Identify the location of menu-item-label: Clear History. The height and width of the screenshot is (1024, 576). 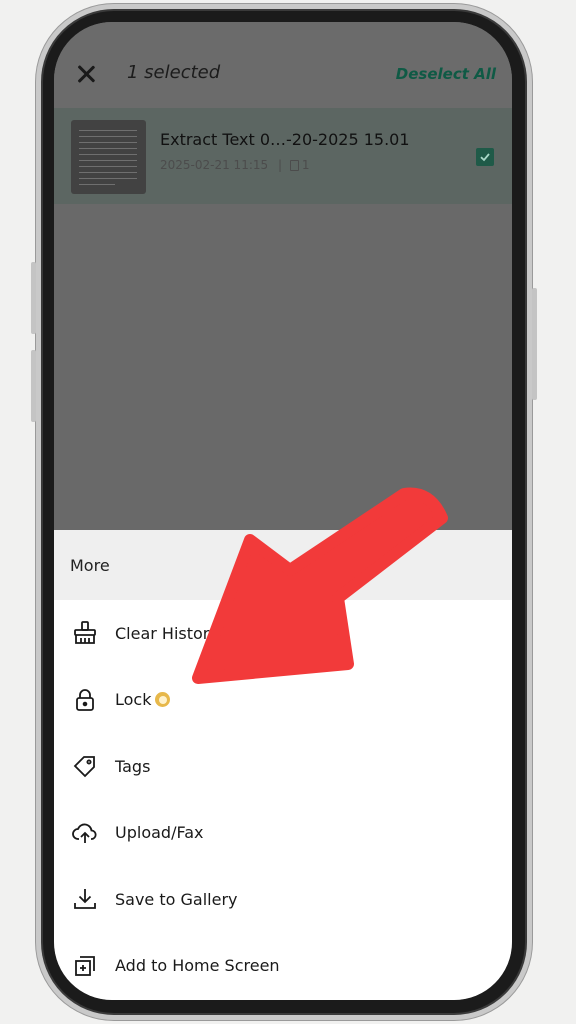
(167, 633).